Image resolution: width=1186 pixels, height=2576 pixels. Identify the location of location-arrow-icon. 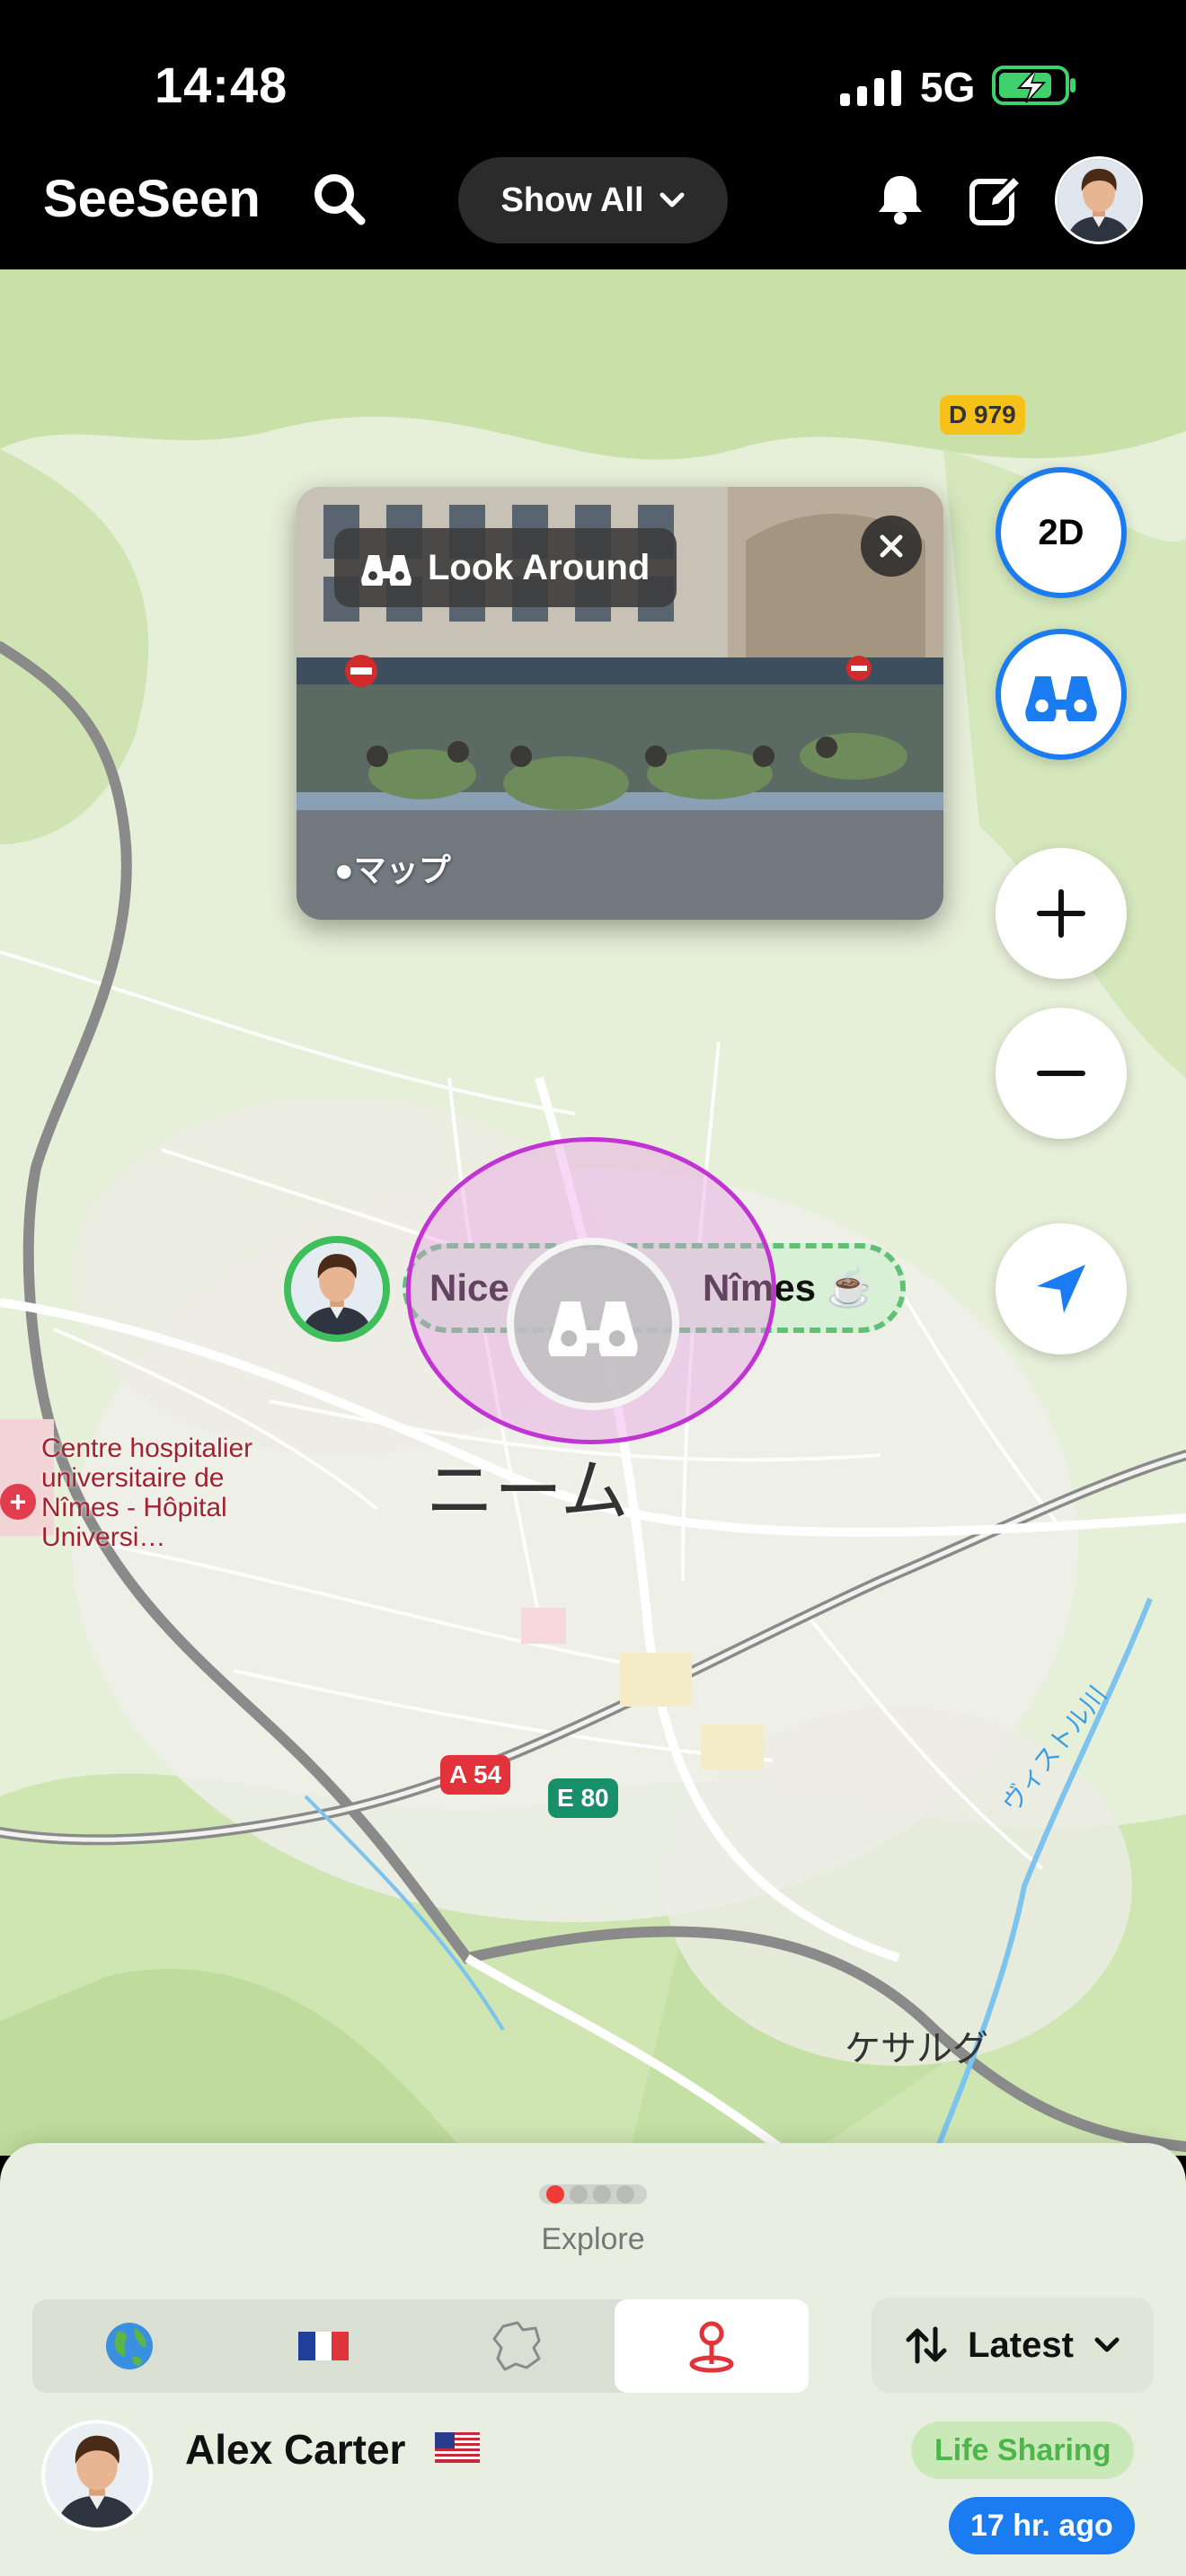
(1061, 1289).